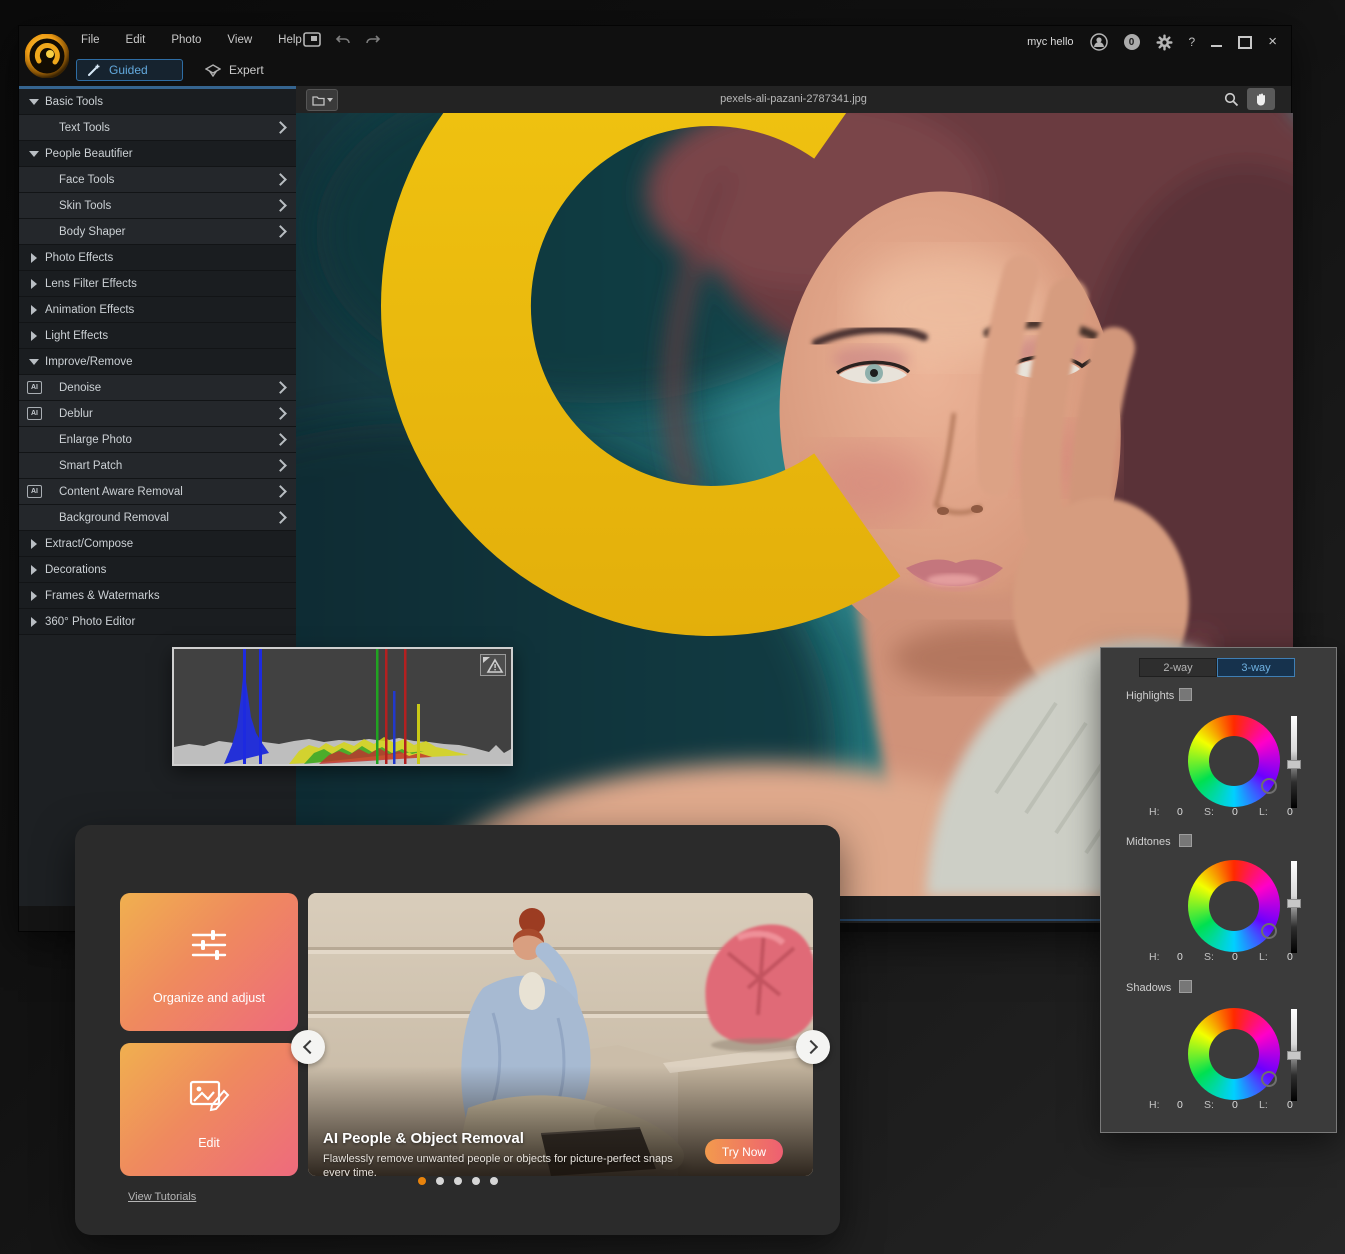  What do you see at coordinates (793, 100) in the screenshot?
I see `canvas-toolbar: pexels-ali-pazani-2787341.jpg` at bounding box center [793, 100].